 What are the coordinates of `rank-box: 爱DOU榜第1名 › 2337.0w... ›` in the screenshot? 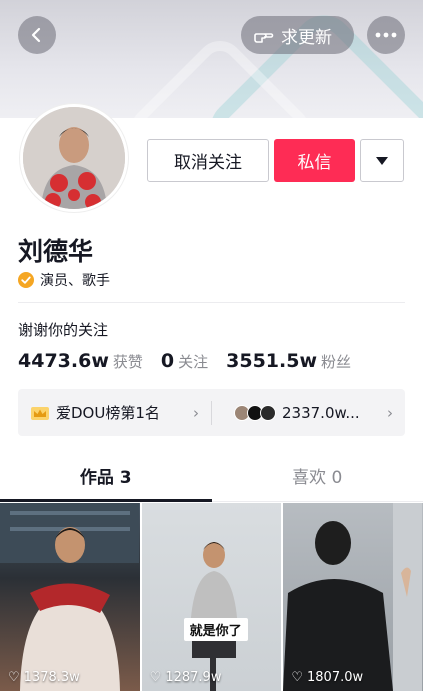 It's located at (211, 412).